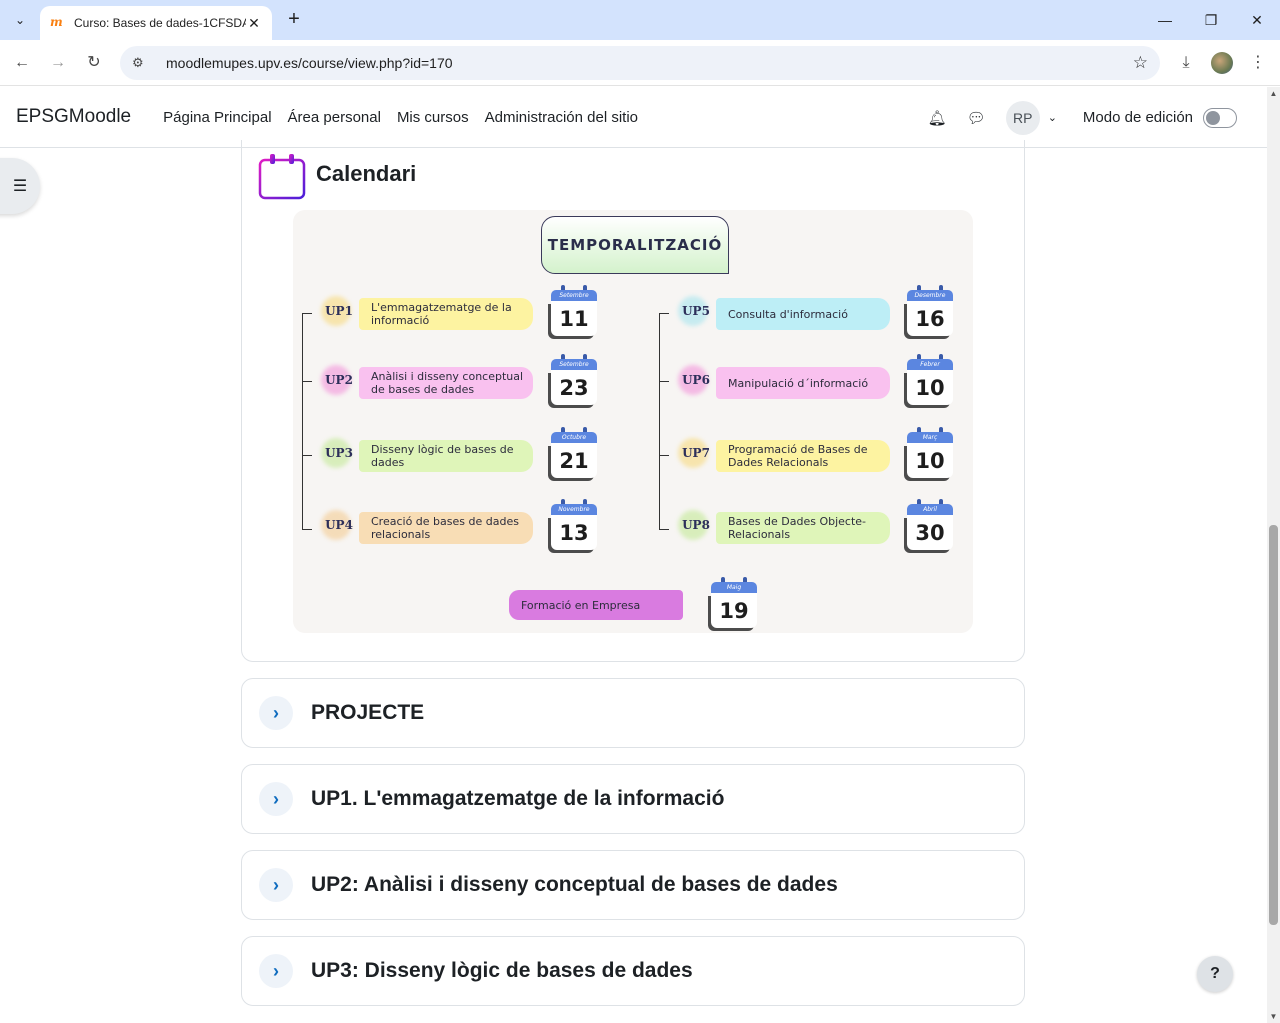 The width and height of the screenshot is (1280, 1023). I want to click on active-tab: m Curso: Bases de dades-1CFSDAM ✕, so click(156, 23).